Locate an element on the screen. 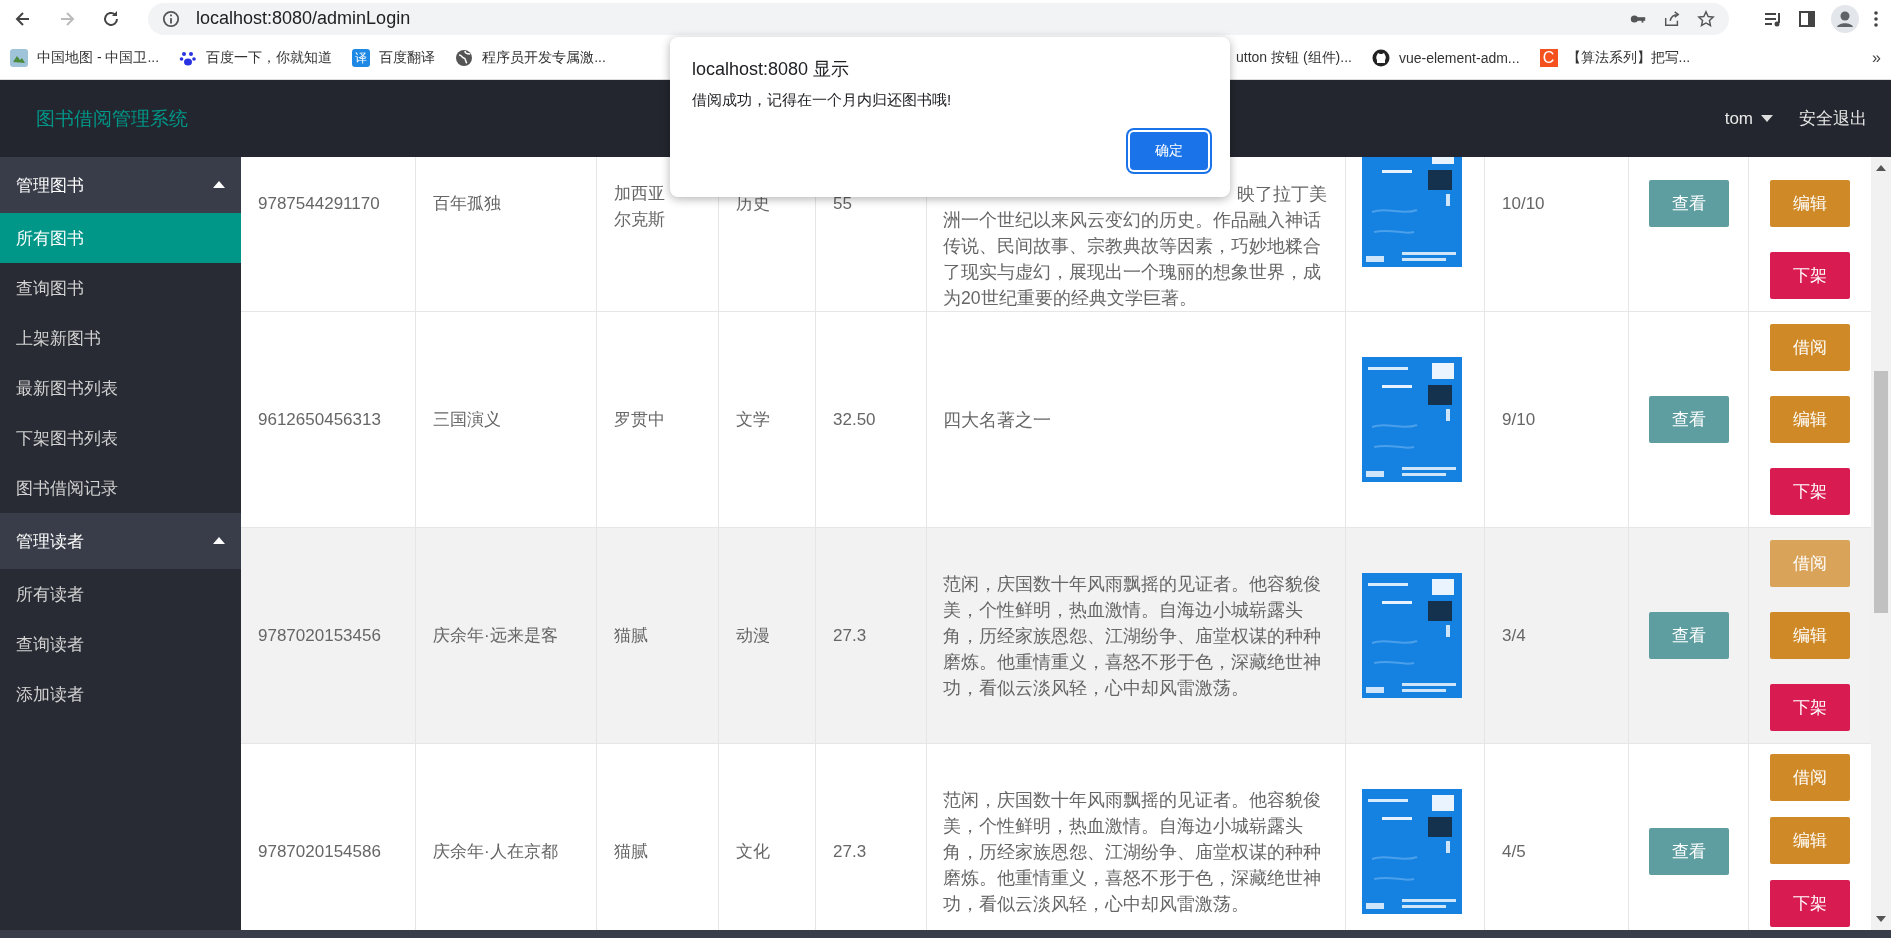 Image resolution: width=1891 pixels, height=938 pixels. side-panel-icon is located at coordinates (1807, 18).